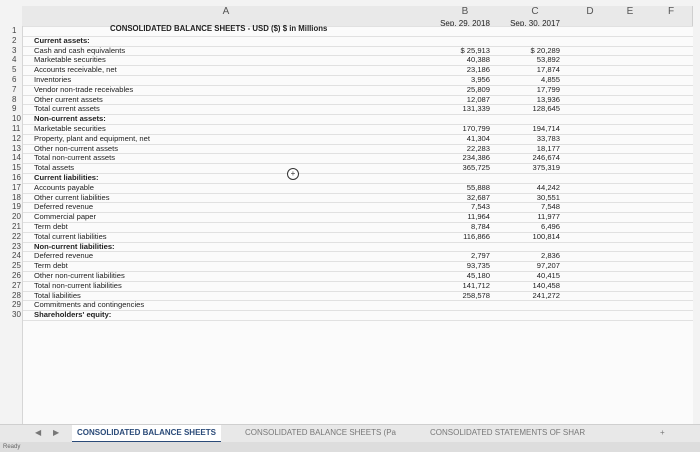 Image resolution: width=700 pixels, height=452 pixels. I want to click on value-2017: 44,242, so click(530, 187).